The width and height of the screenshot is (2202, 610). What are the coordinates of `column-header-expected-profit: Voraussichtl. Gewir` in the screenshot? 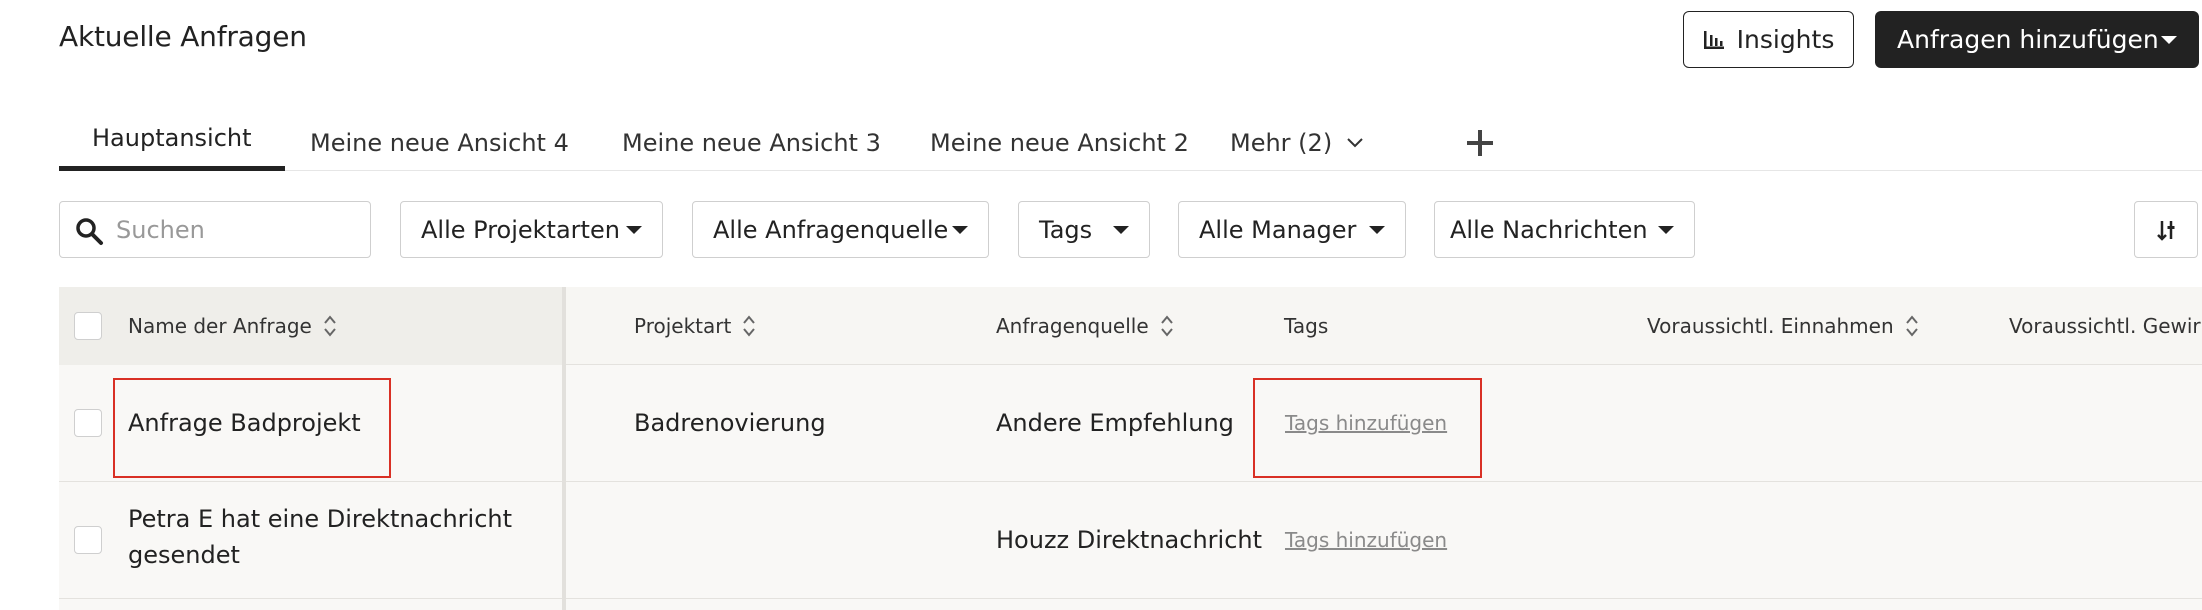 It's located at (2105, 326).